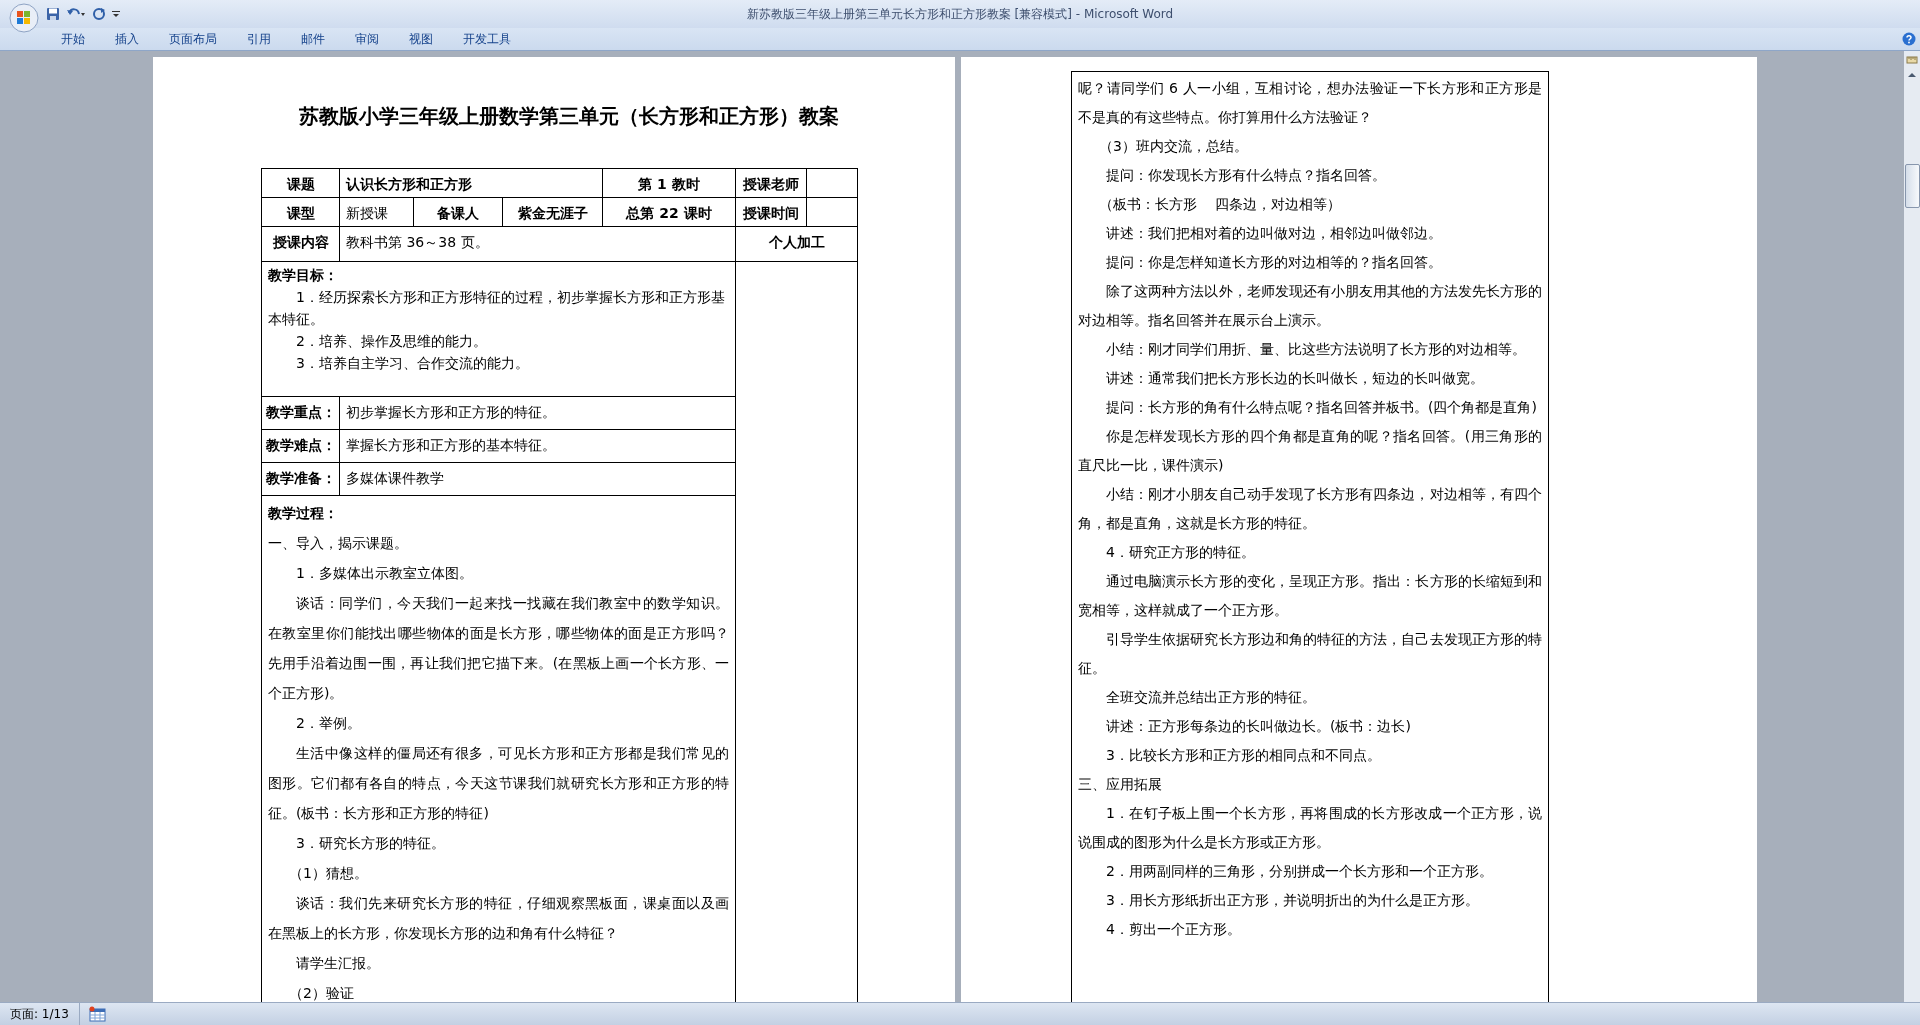 The height and width of the screenshot is (1025, 1920). Describe the element at coordinates (1316, 349) in the screenshot. I see `paragraph: 小结：刚才同学们用折、量、比这些方法说明了长方形的对边相等。` at that location.